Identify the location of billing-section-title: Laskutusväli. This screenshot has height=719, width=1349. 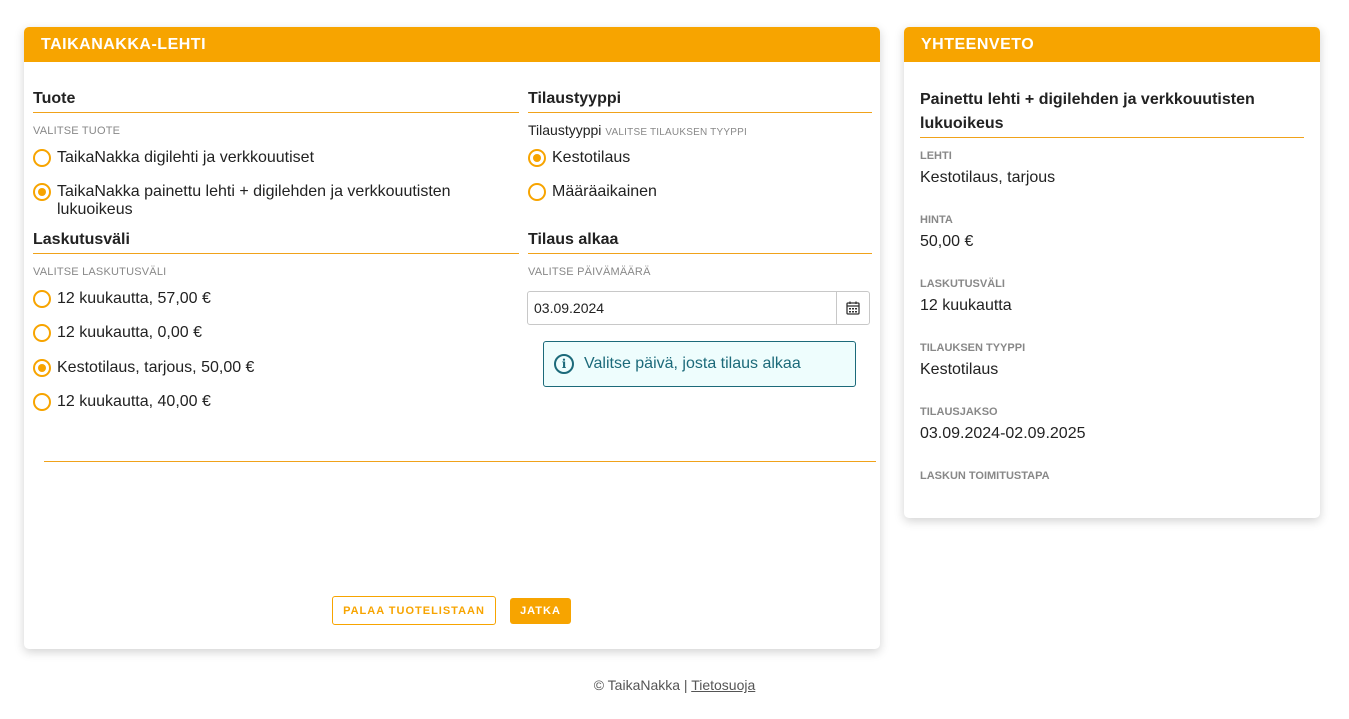
(276, 242).